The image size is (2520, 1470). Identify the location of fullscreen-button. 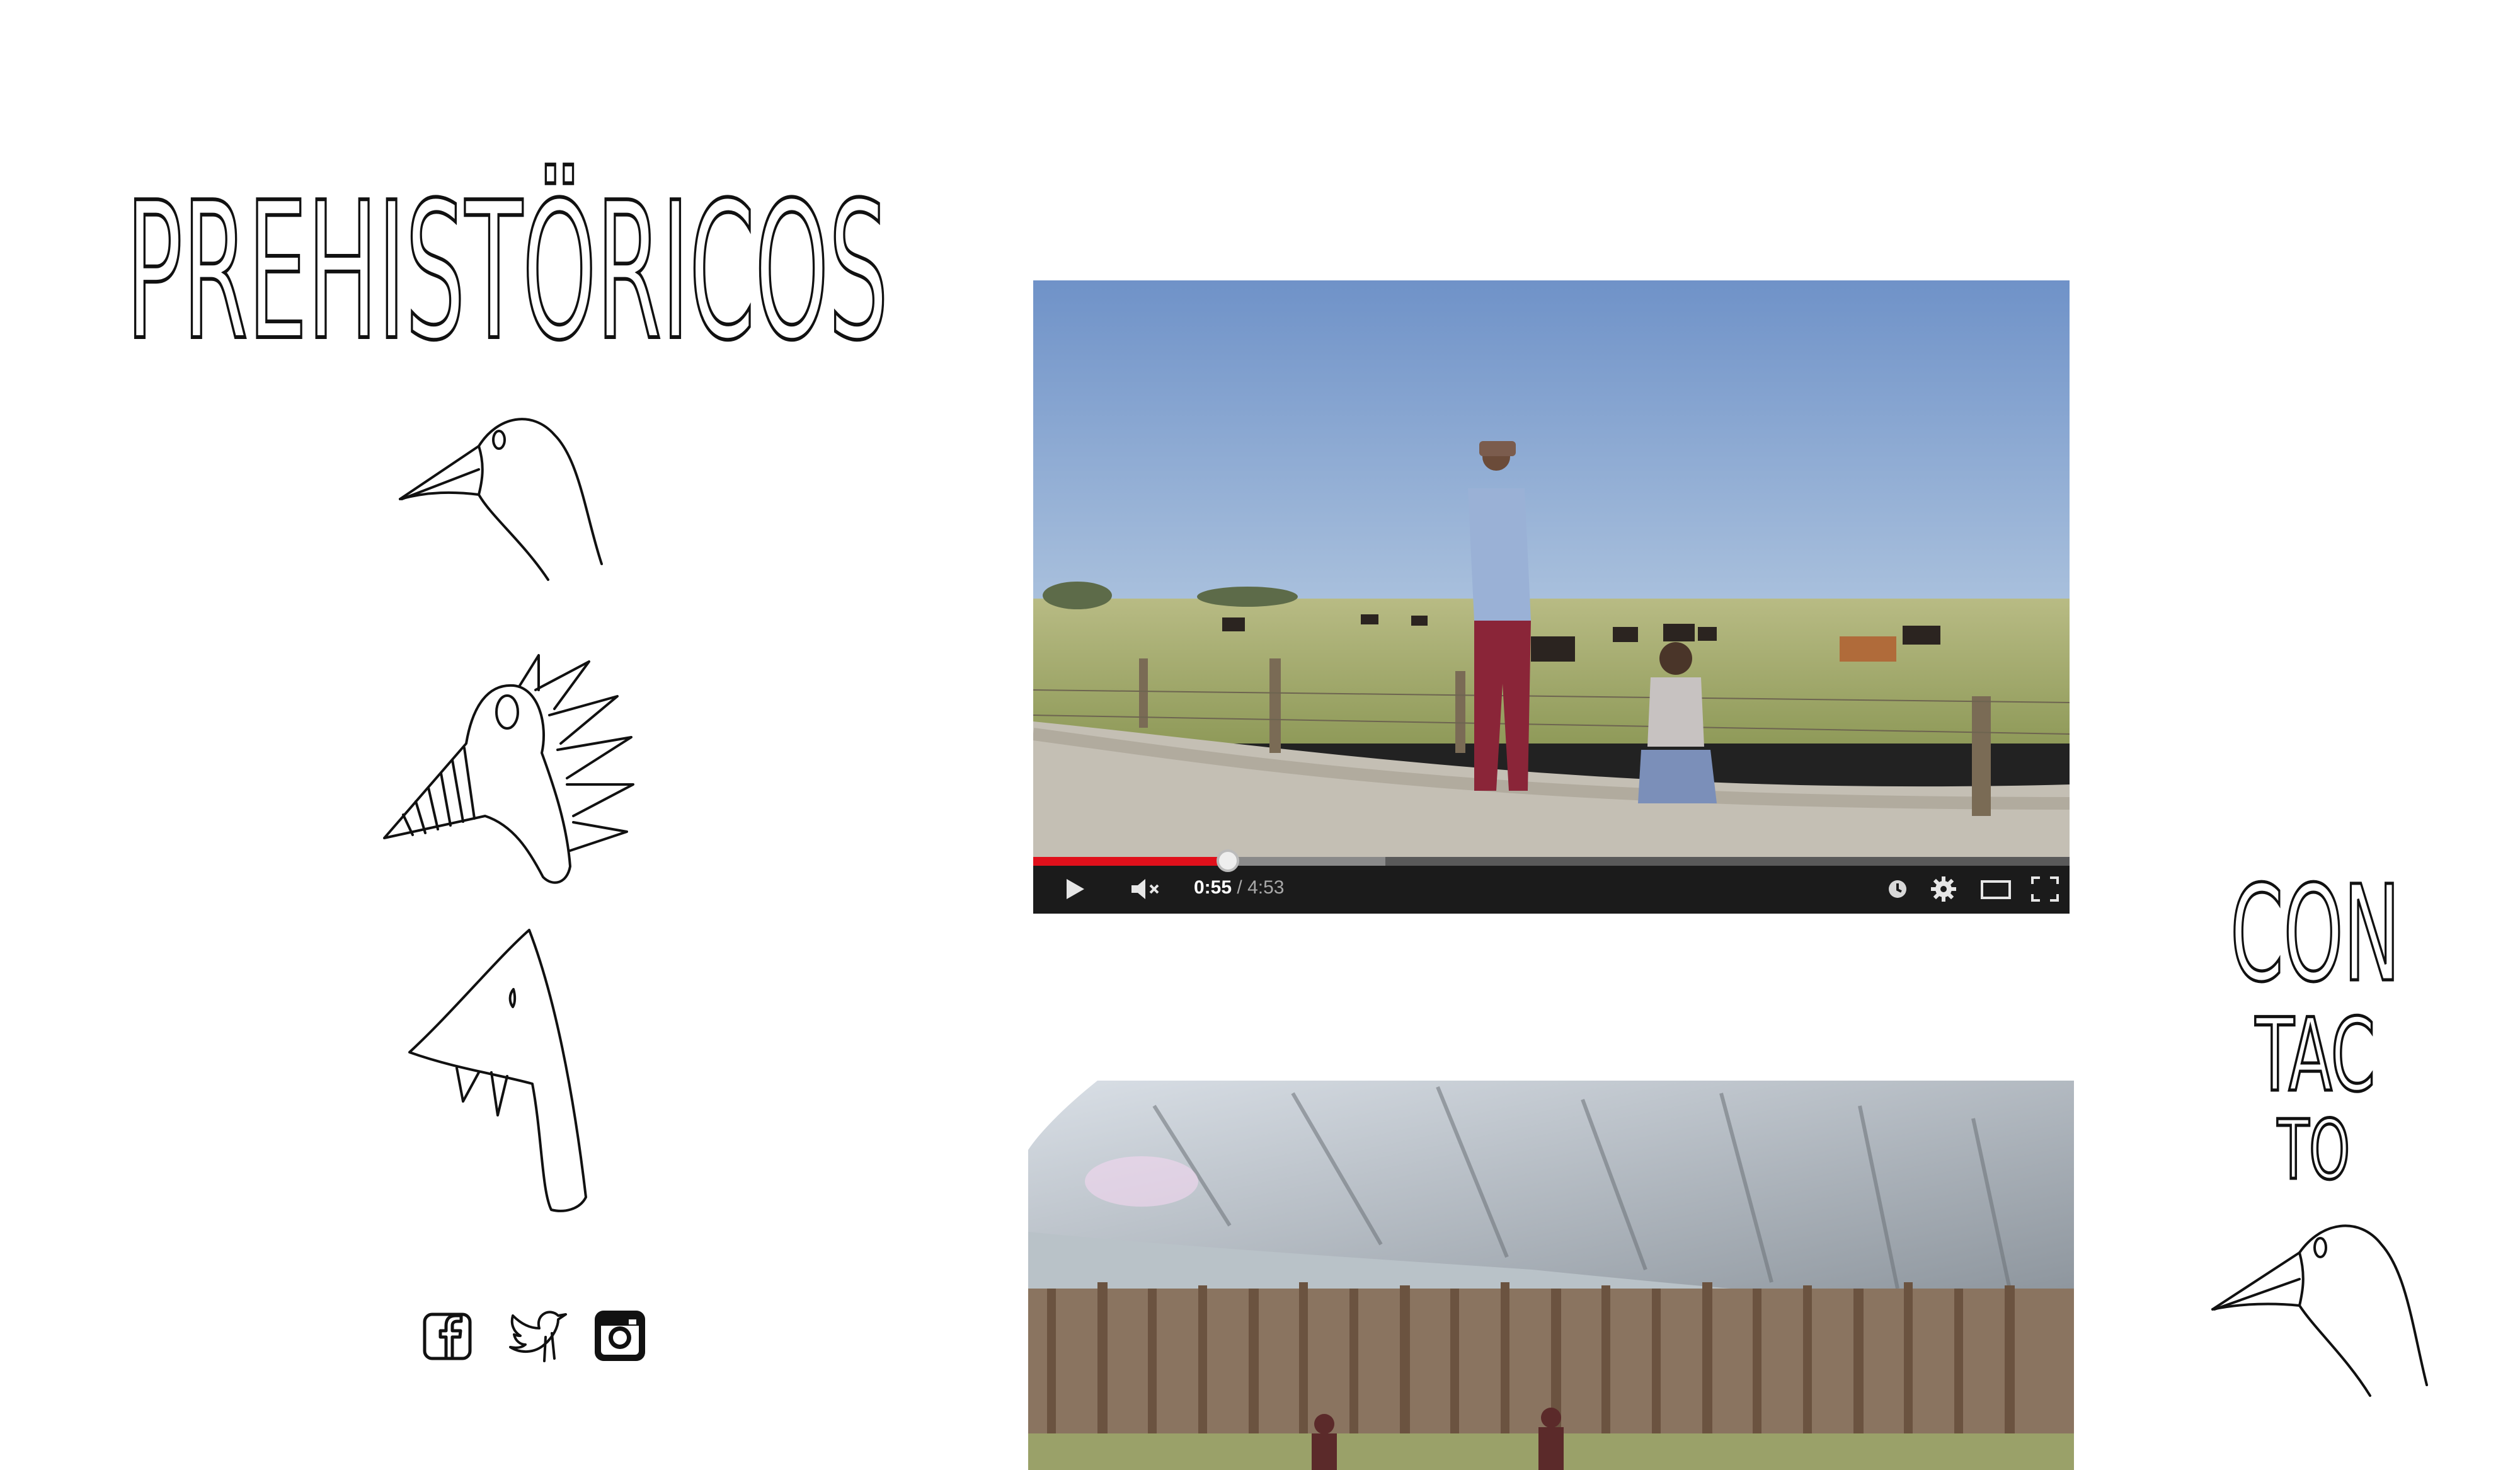
(2045, 889).